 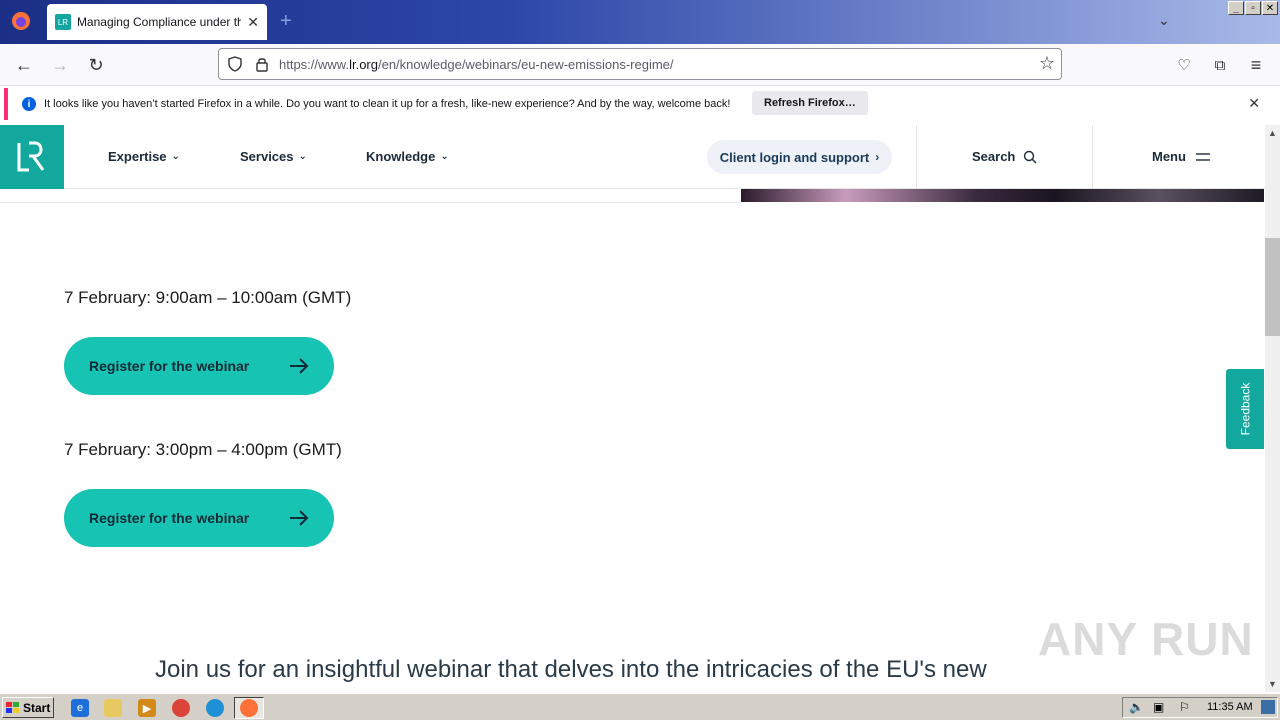 What do you see at coordinates (208, 297) in the screenshot?
I see `session-date-1: 7 February: 9:00am – 10:00am (GMT)` at bounding box center [208, 297].